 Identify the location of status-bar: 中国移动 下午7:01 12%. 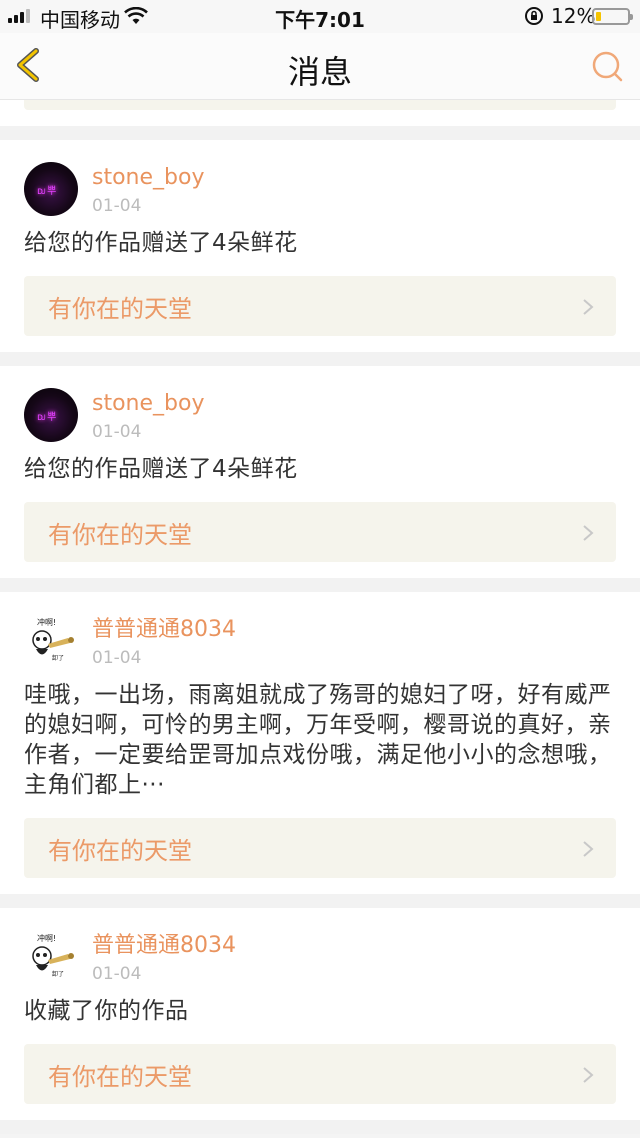
(320, 16).